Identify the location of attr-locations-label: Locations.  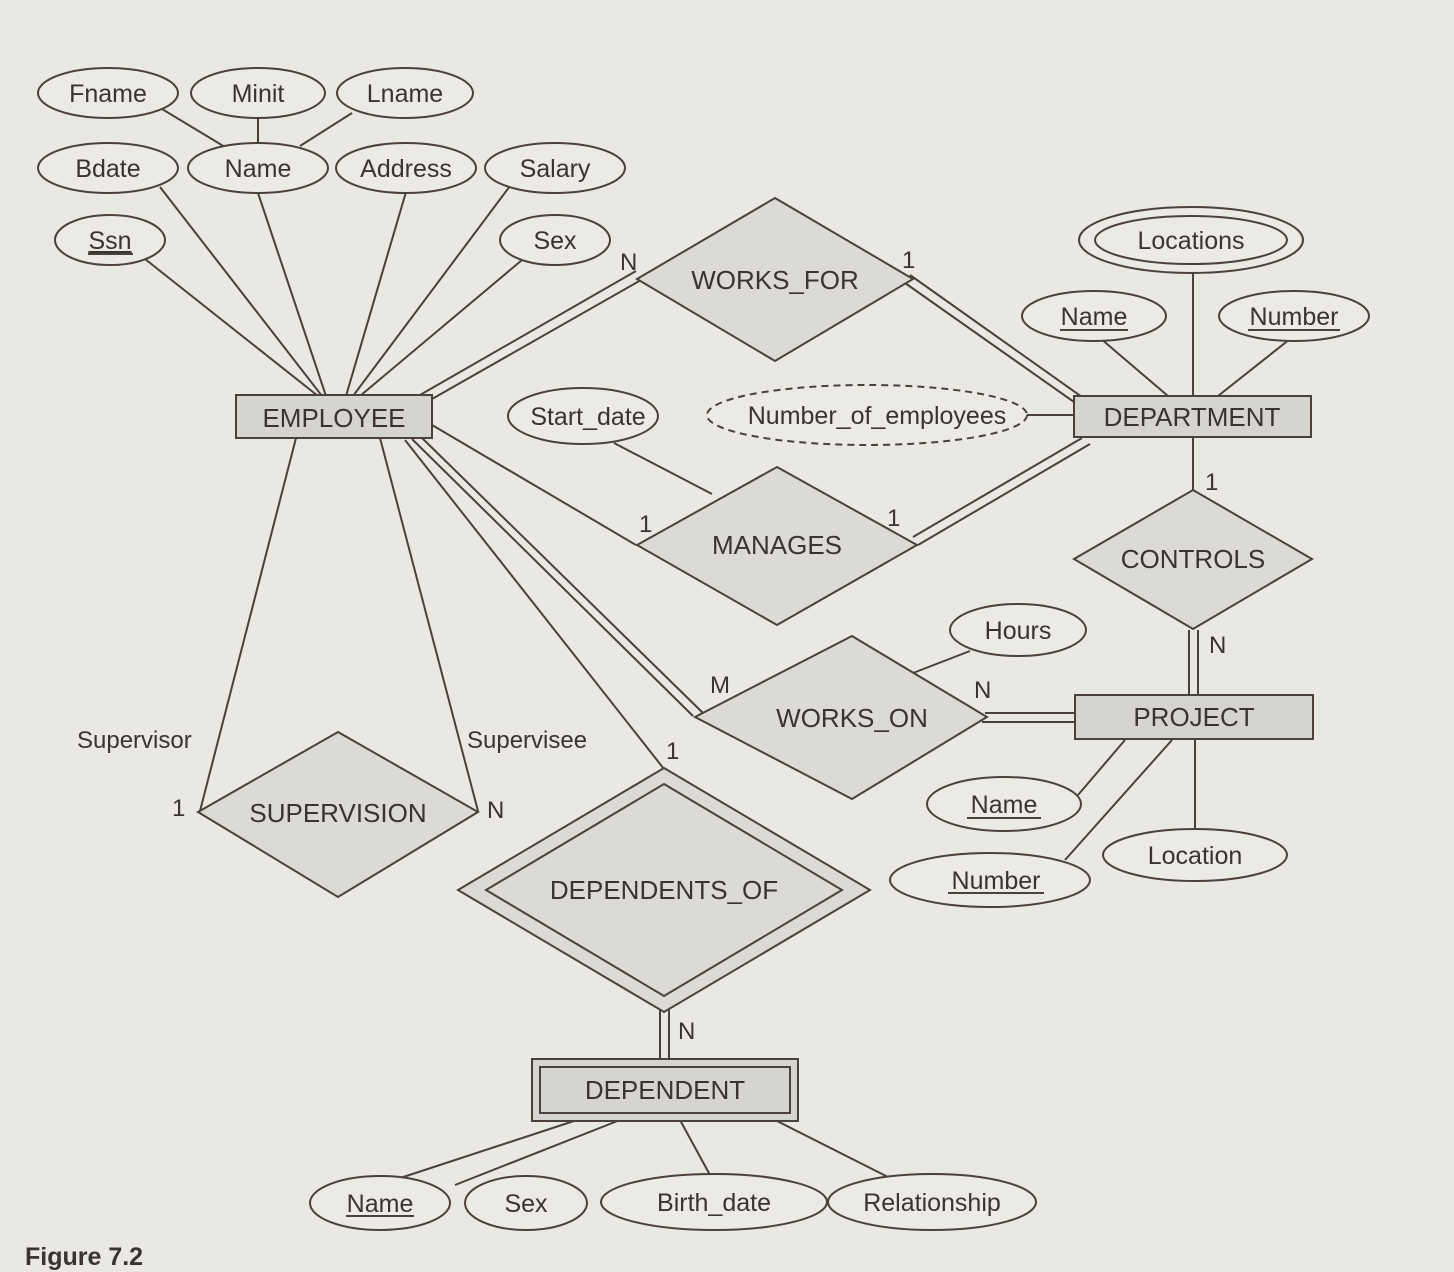
(1190, 241).